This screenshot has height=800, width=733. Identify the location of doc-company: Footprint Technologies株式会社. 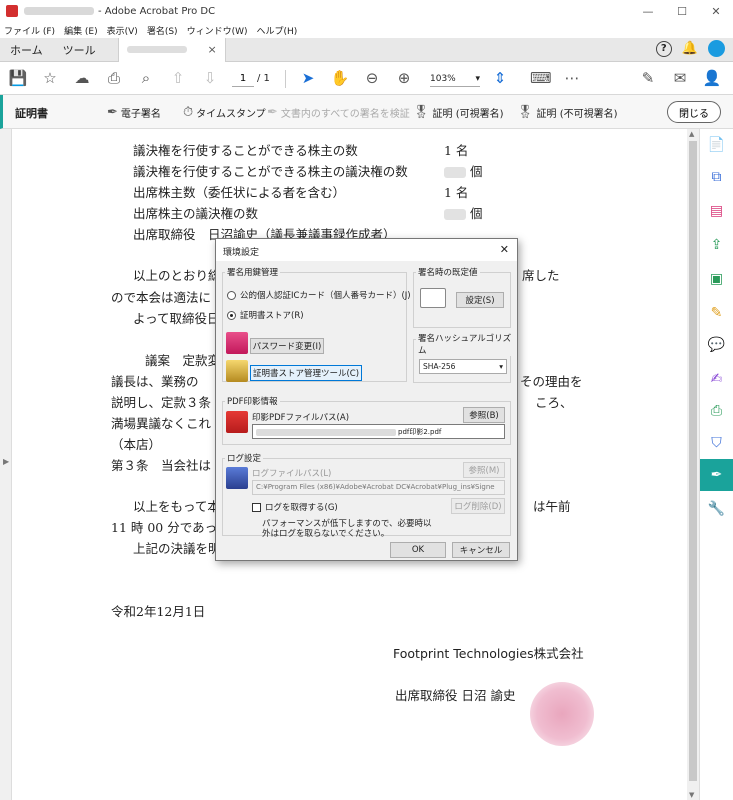
(488, 653).